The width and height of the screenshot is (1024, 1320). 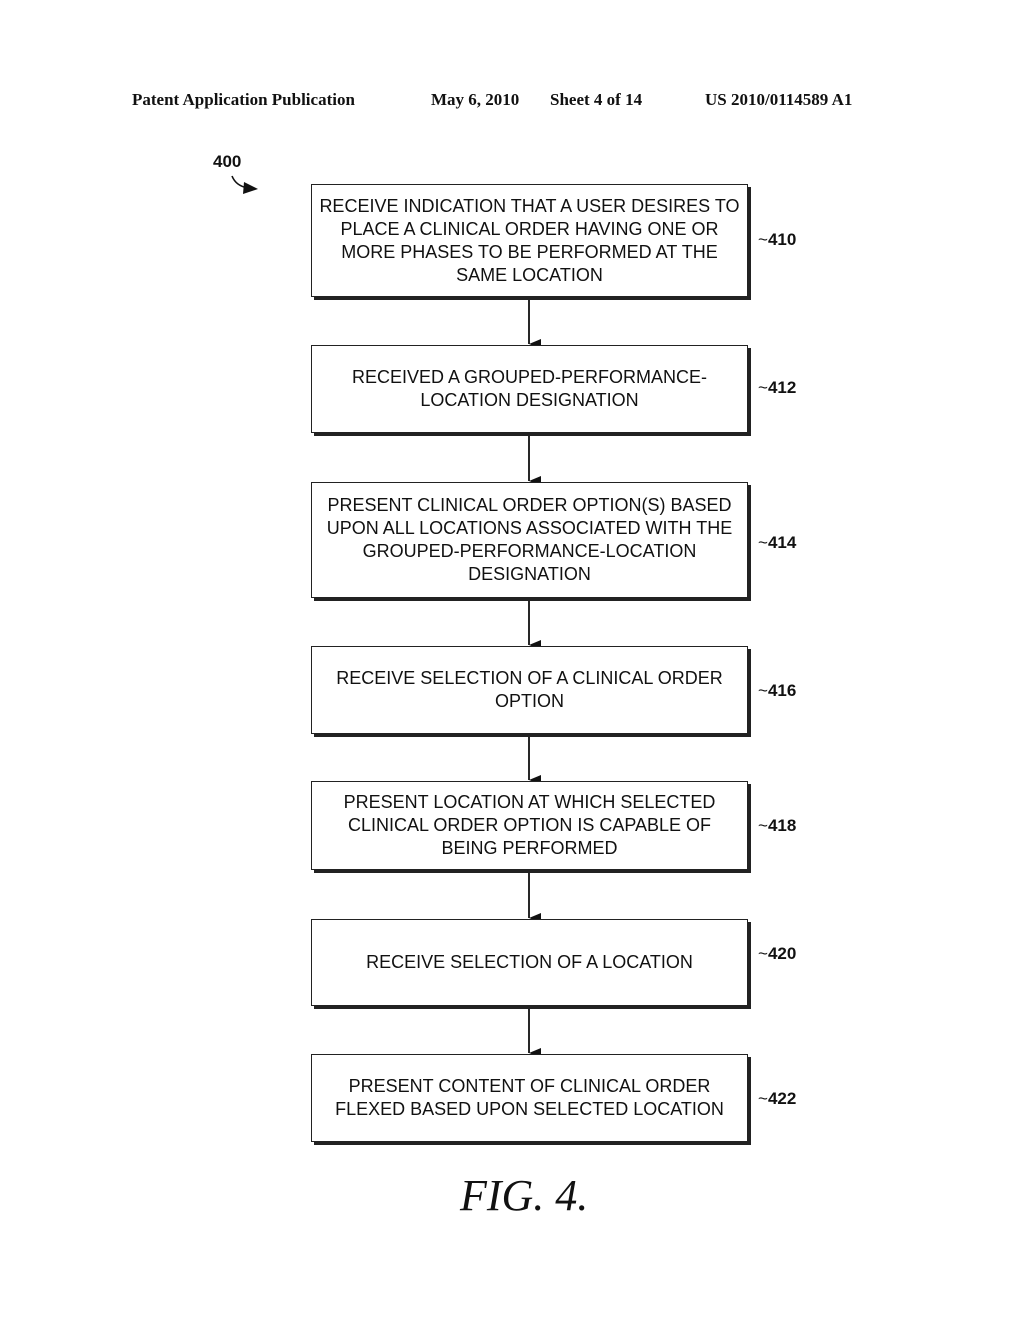 What do you see at coordinates (777, 954) in the screenshot?
I see `step-reference-label: 420` at bounding box center [777, 954].